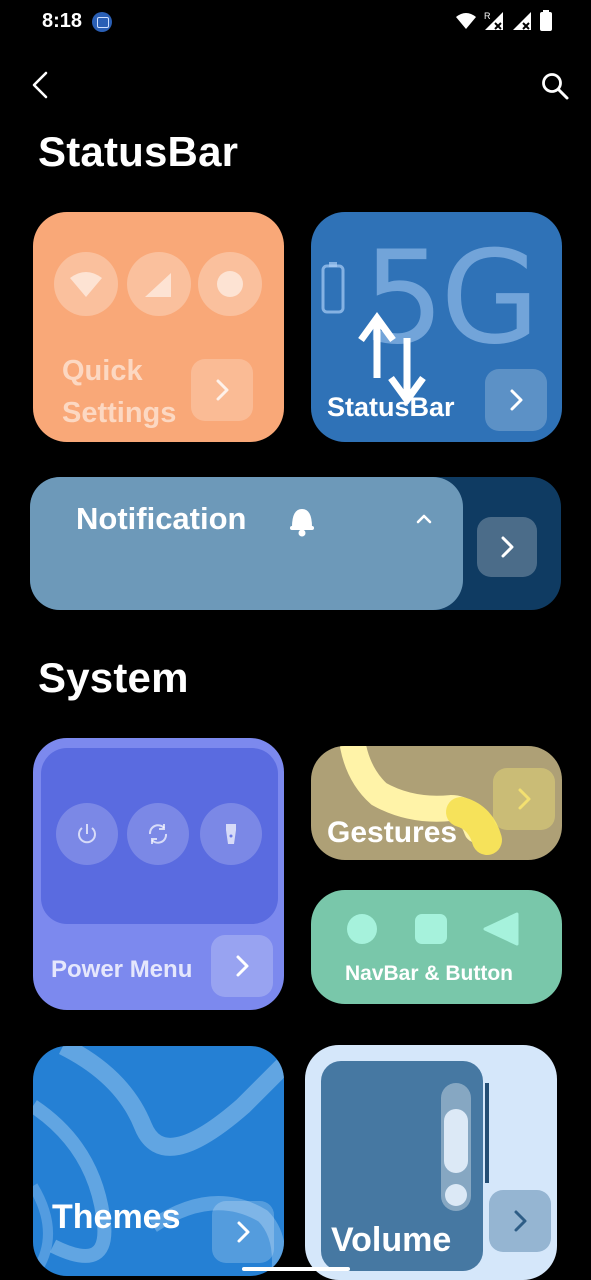  What do you see at coordinates (431, 1162) in the screenshot?
I see `volume-card: Volume` at bounding box center [431, 1162].